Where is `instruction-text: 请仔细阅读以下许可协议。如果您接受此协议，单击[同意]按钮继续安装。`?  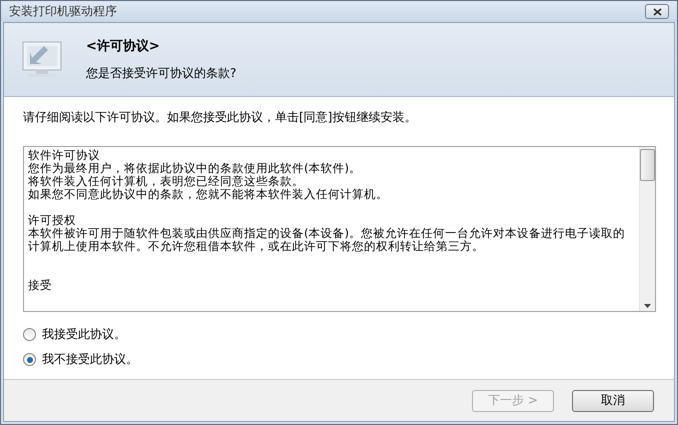 instruction-text: 请仔细阅读以下许可协议。如果您接受此协议，单击[同意]按钮继续安装。 is located at coordinates (220, 117).